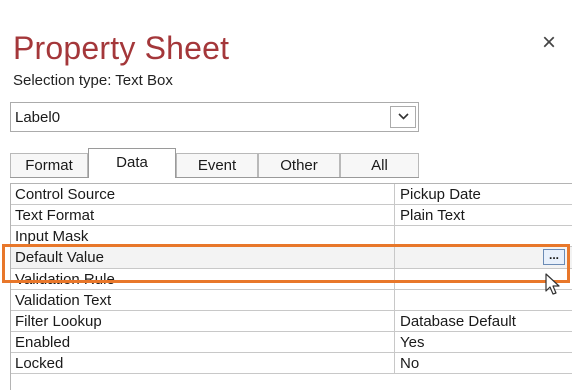  What do you see at coordinates (291, 363) in the screenshot?
I see `property-row-locked: Locked No` at bounding box center [291, 363].